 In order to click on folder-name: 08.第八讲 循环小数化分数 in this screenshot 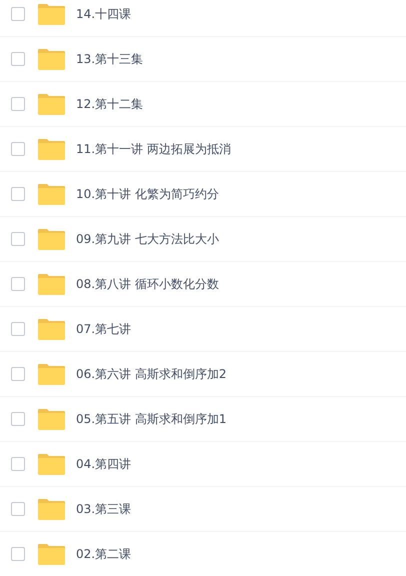, I will do `click(147, 284)`.